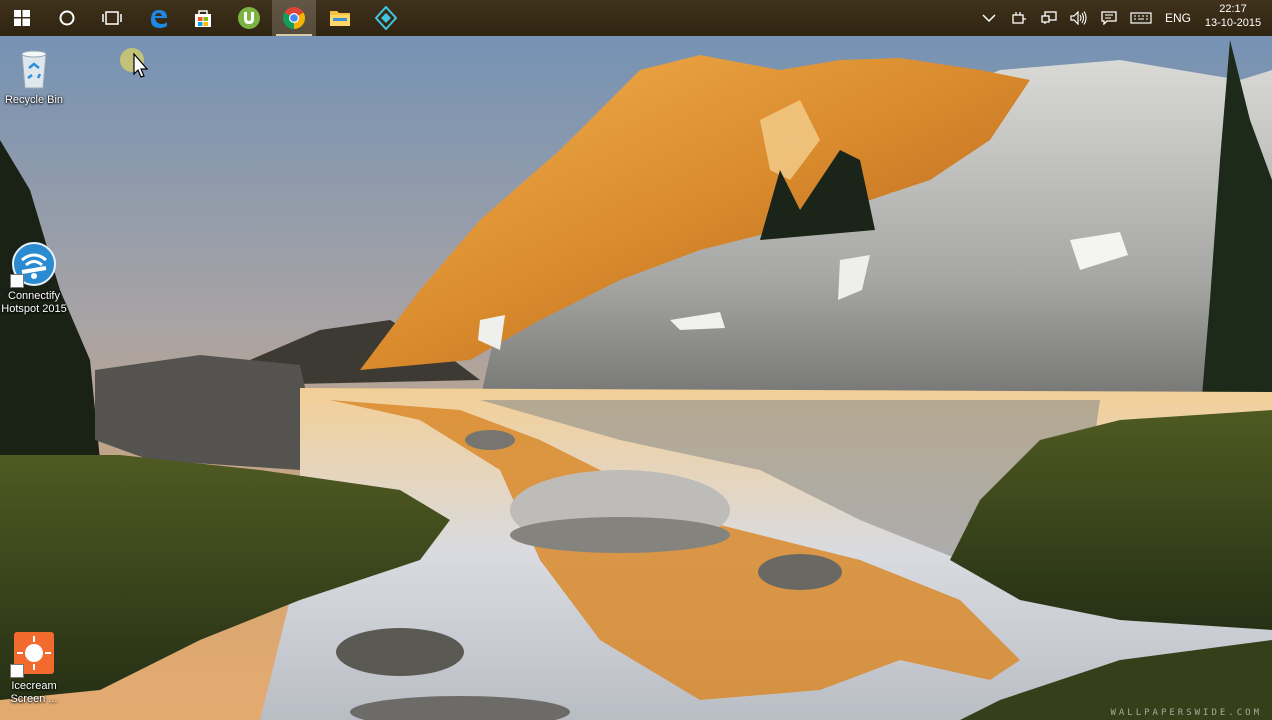  I want to click on tray-keyboard-button, so click(1141, 18).